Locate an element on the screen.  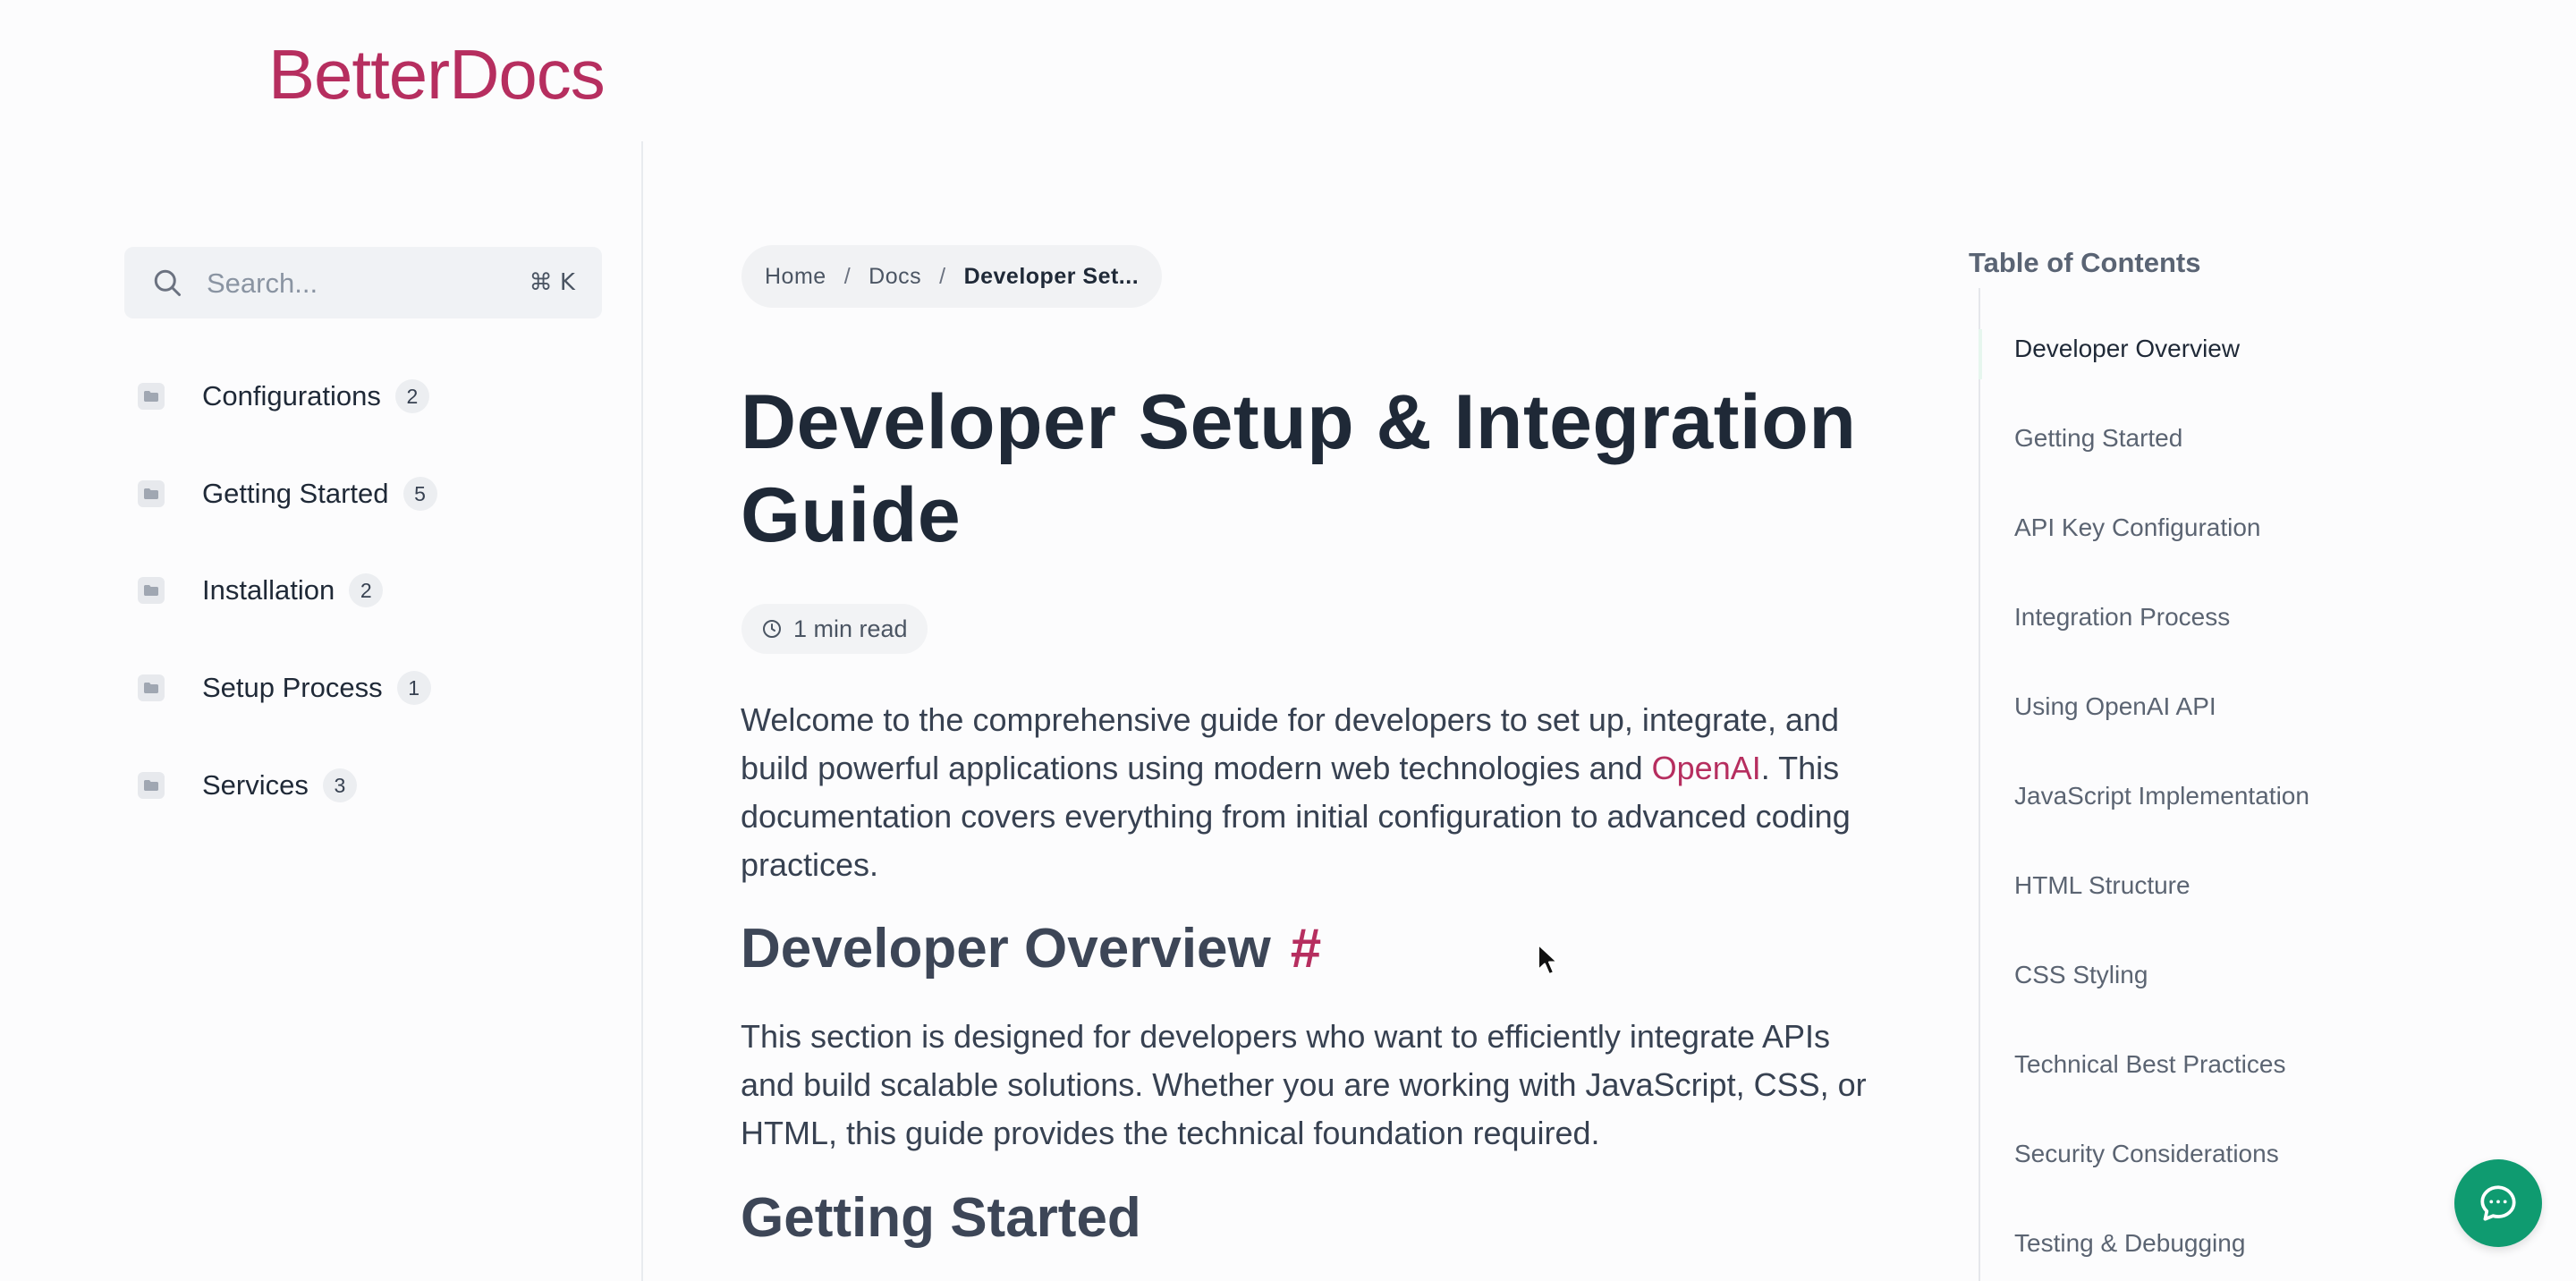
toc-item-html-structure: HTML Structure is located at coordinates (2102, 885).